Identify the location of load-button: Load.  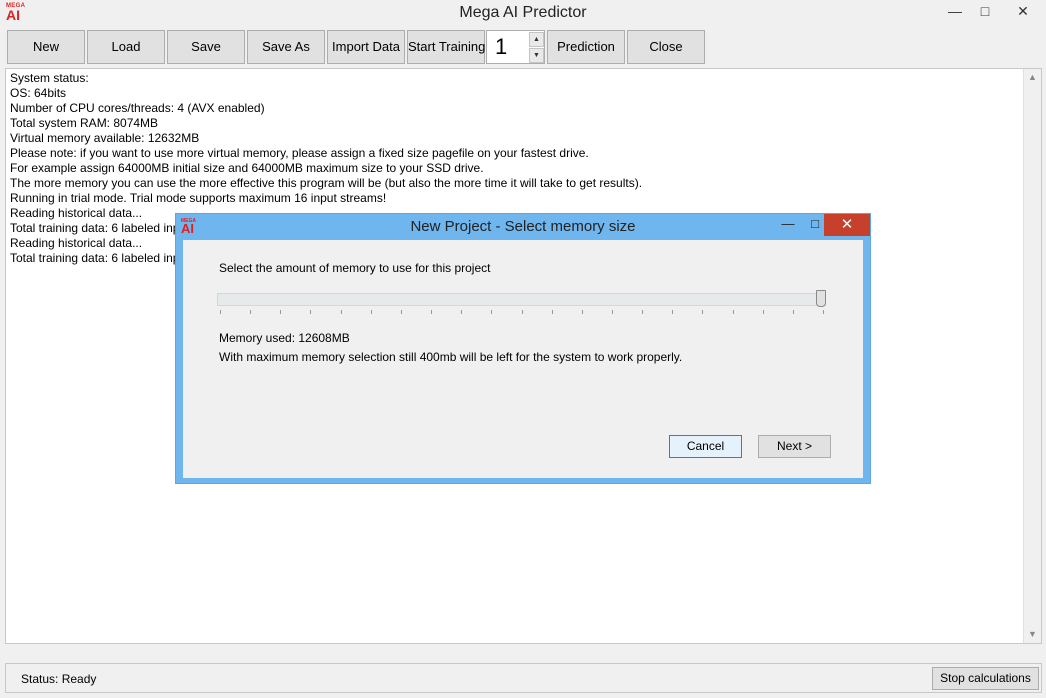
(126, 47).